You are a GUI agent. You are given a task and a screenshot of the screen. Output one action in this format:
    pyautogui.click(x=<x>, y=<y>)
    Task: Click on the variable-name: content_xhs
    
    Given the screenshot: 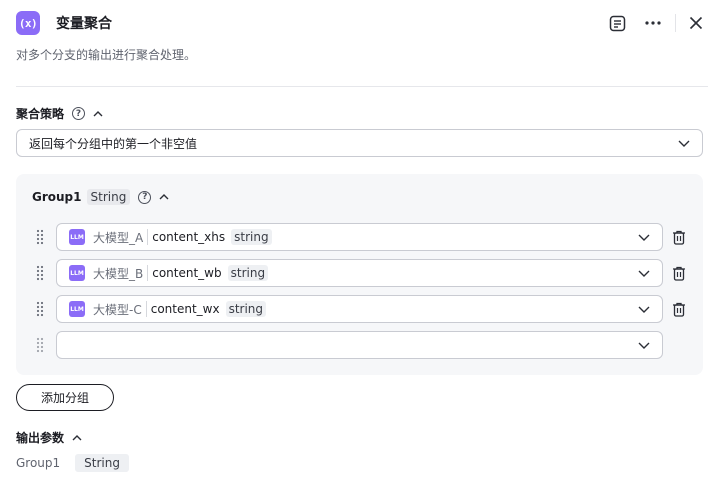 What is the action you would take?
    pyautogui.click(x=189, y=237)
    